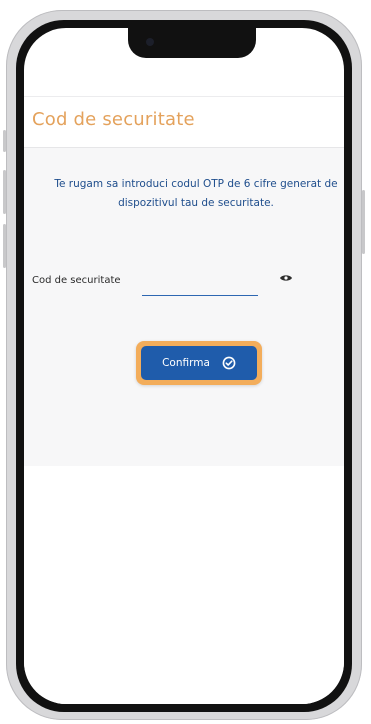 This screenshot has height=724, width=371. Describe the element at coordinates (4, 246) in the screenshot. I see `phone-volume-down-button` at that location.